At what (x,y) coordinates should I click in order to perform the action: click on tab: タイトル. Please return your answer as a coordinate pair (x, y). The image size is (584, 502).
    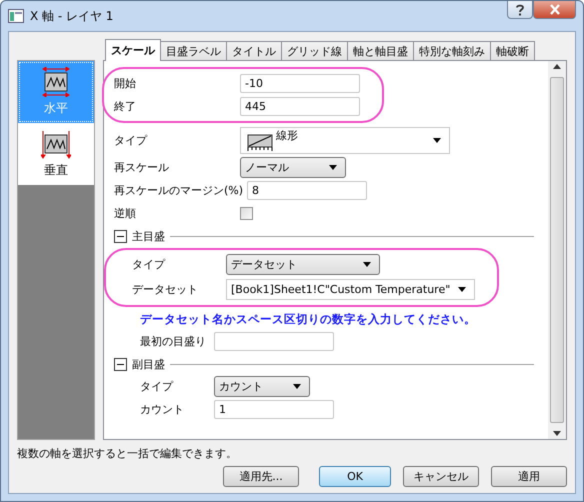
    Looking at the image, I should click on (254, 50).